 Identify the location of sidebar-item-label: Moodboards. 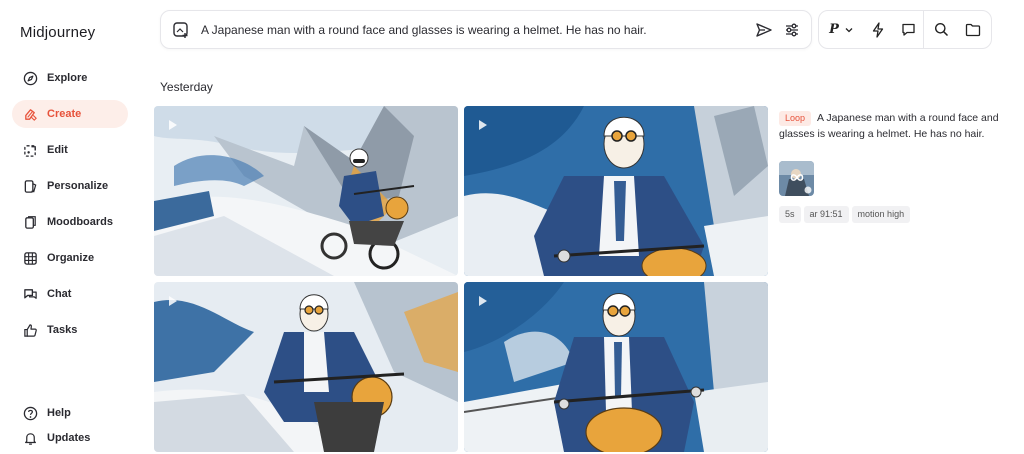
(80, 222).